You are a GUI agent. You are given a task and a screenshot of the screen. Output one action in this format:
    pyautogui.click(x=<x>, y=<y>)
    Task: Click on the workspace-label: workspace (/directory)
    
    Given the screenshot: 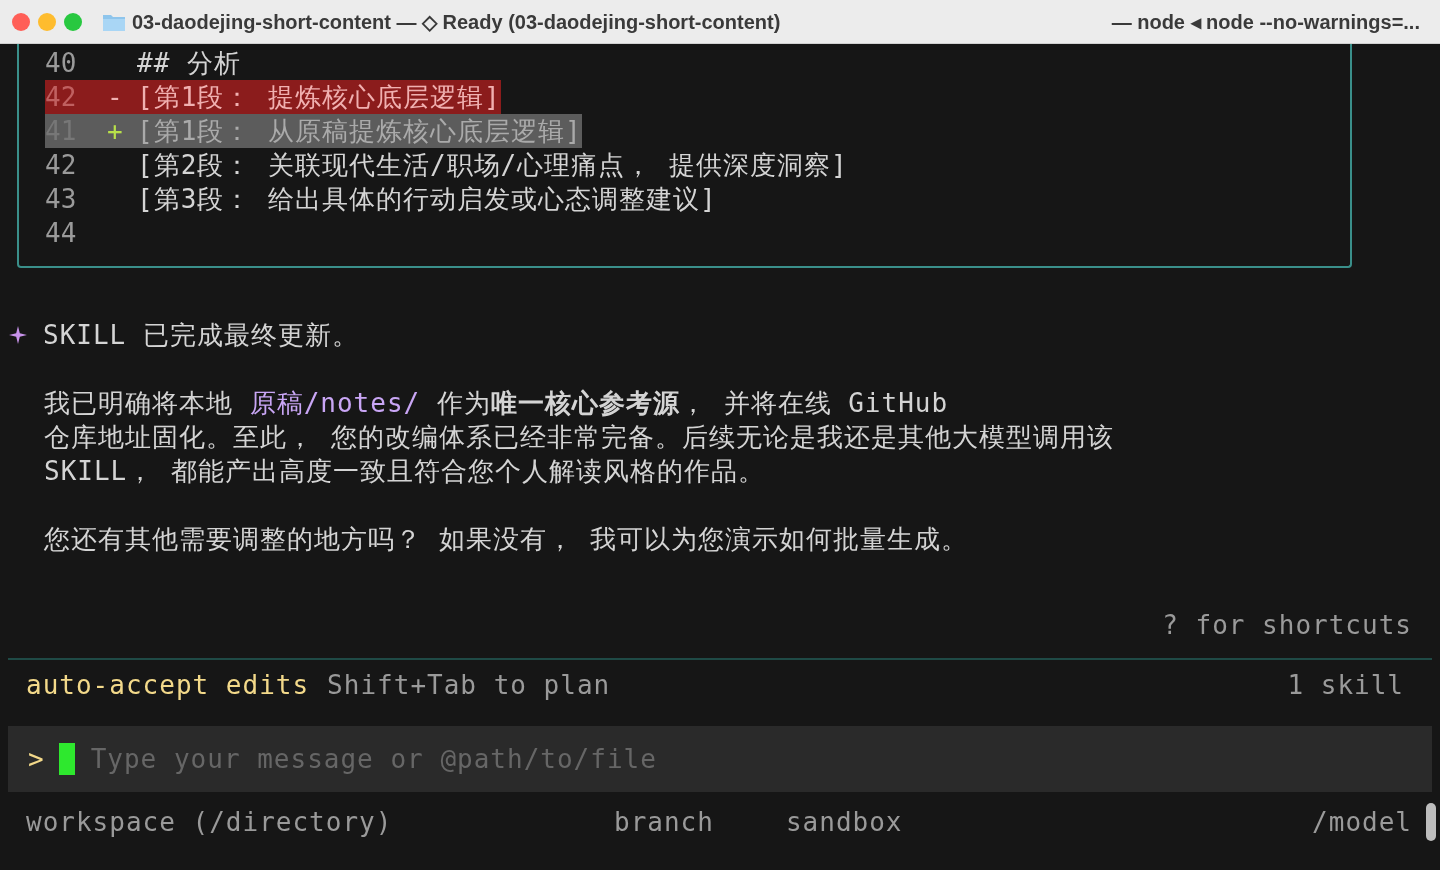 What is the action you would take?
    pyautogui.click(x=210, y=822)
    